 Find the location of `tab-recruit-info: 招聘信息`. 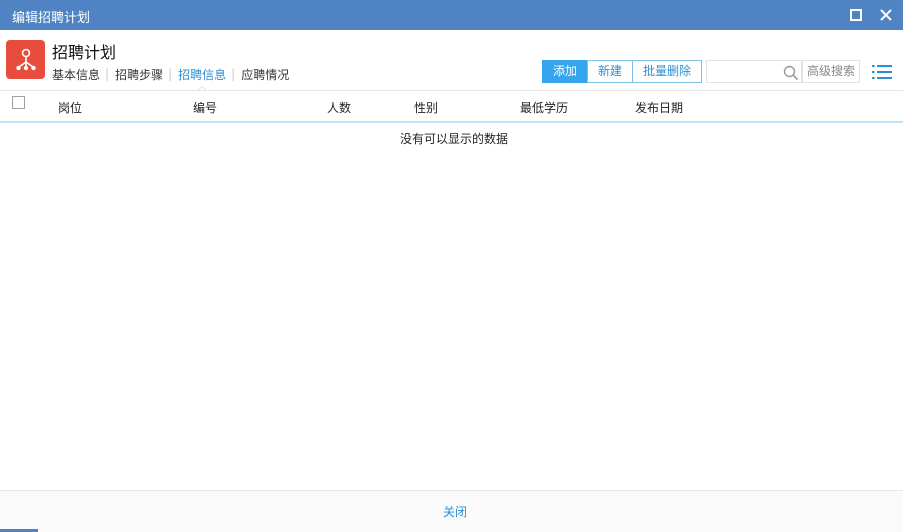

tab-recruit-info: 招聘信息 is located at coordinates (202, 78).